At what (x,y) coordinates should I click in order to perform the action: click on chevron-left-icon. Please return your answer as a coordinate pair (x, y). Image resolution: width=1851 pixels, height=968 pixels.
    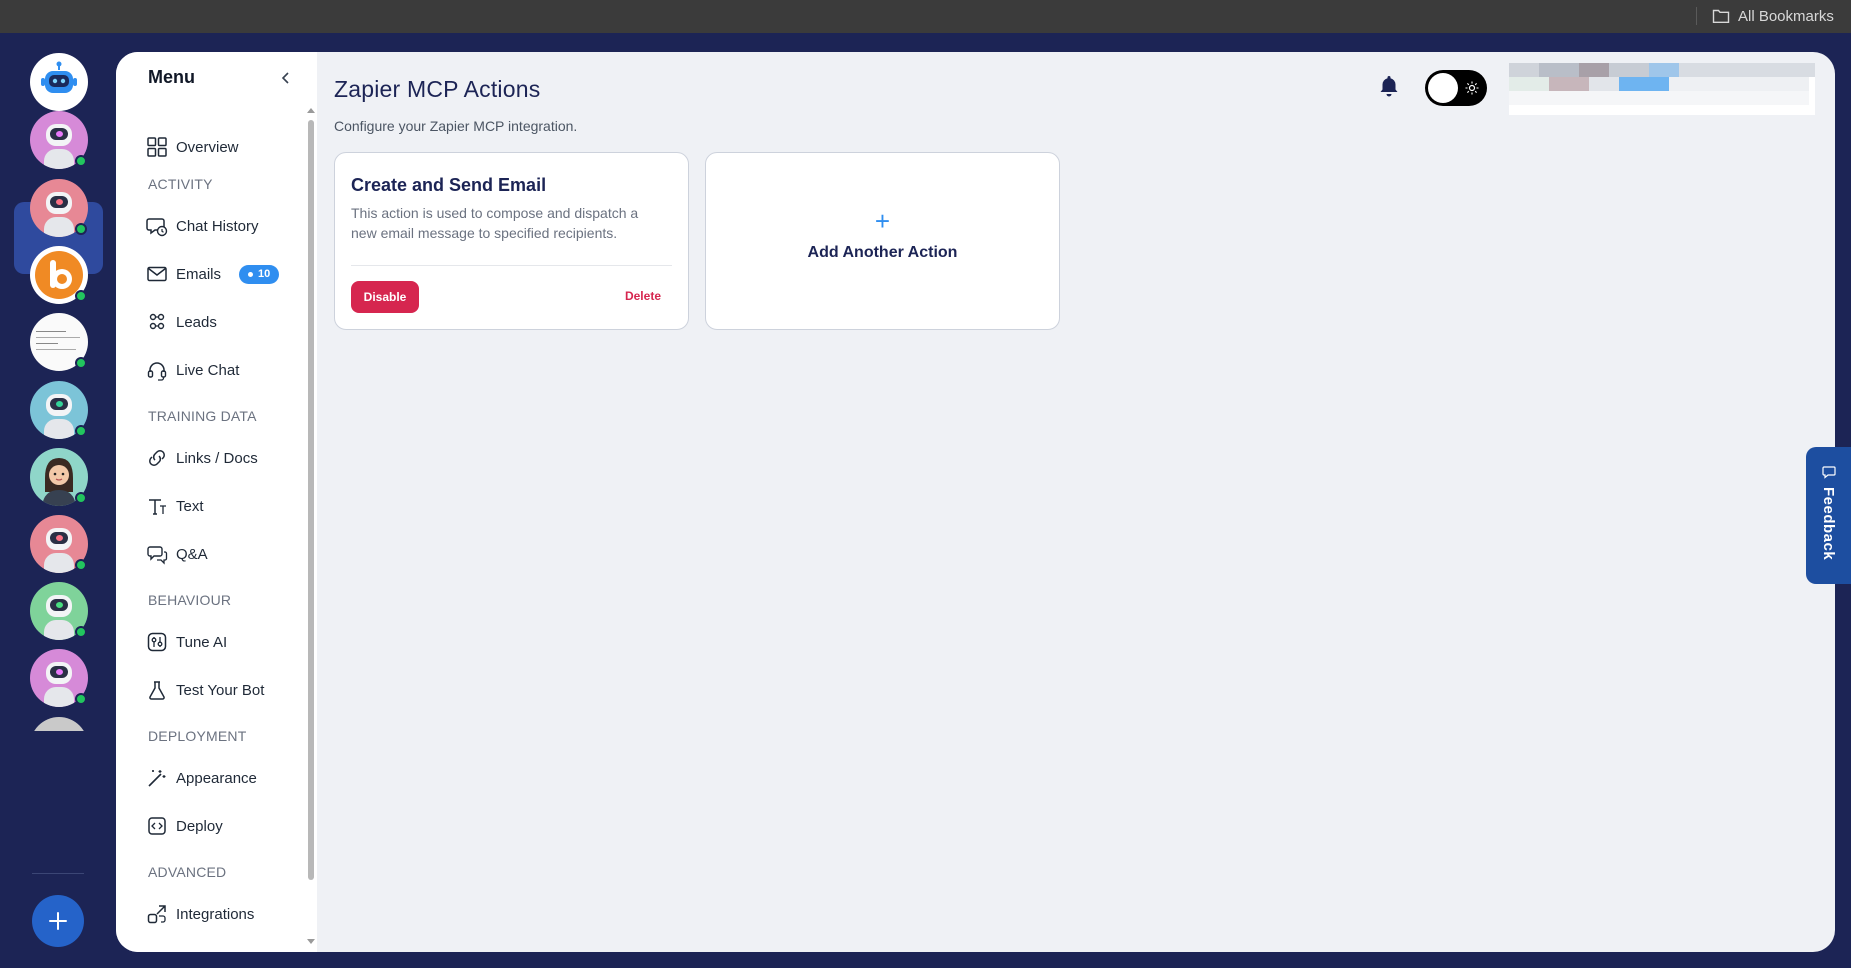
    Looking at the image, I should click on (285, 78).